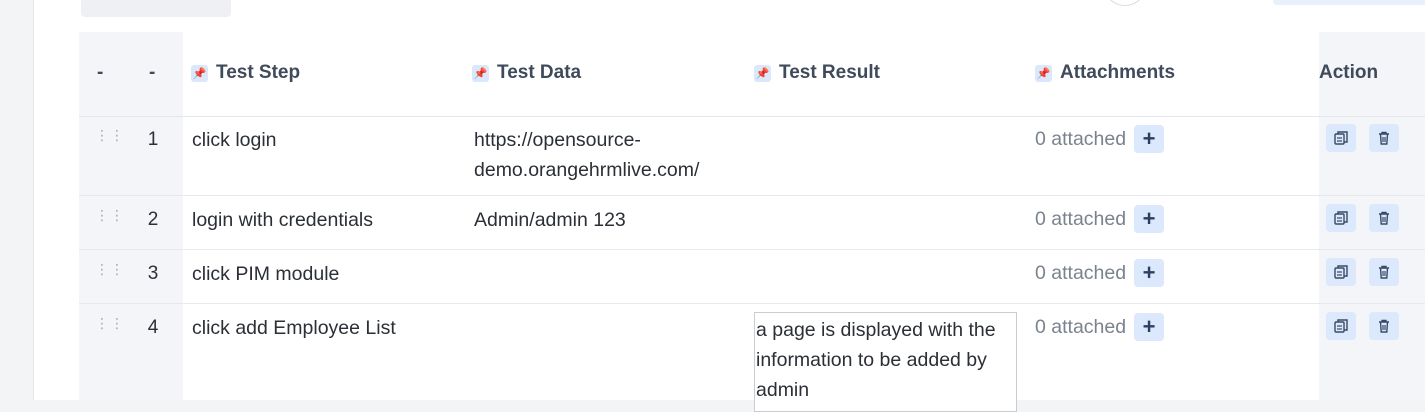  I want to click on column-header-action: Action, so click(1349, 72).